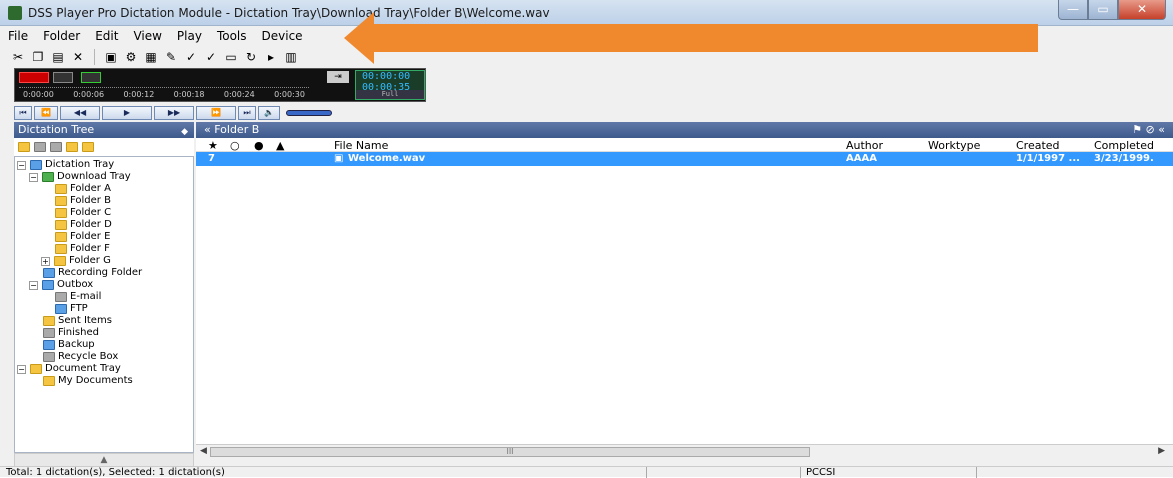  I want to click on cut-icon: ✂, so click(18, 57).